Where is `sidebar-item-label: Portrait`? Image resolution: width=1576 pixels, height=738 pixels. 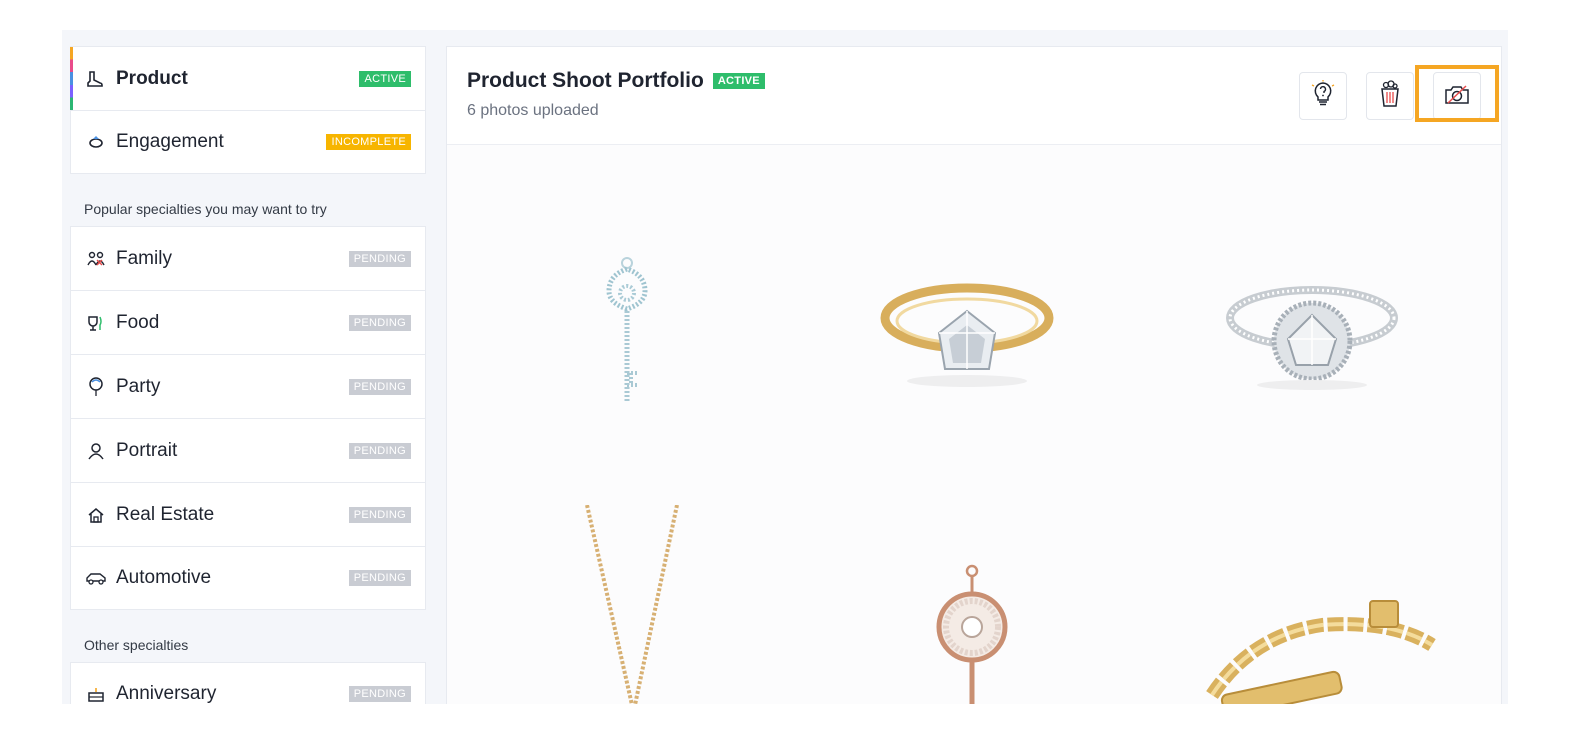 sidebar-item-label: Portrait is located at coordinates (147, 450).